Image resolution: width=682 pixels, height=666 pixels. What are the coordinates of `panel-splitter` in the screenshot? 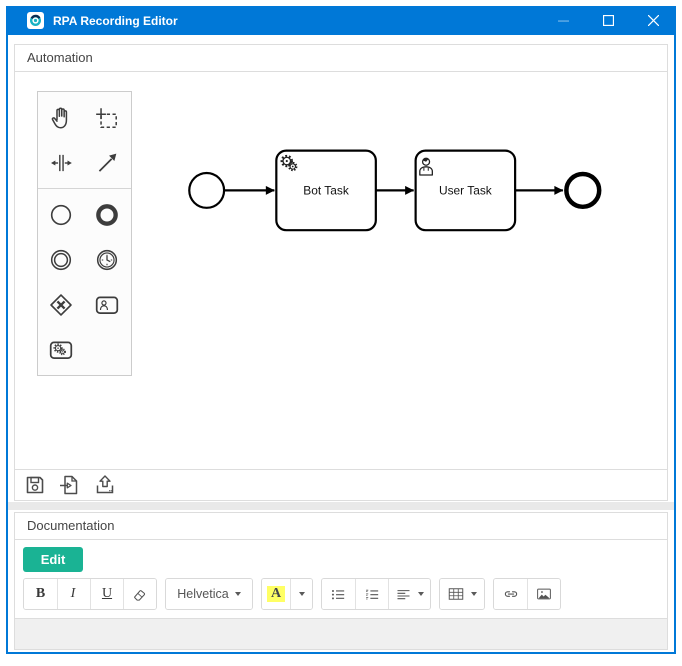 It's located at (341, 506).